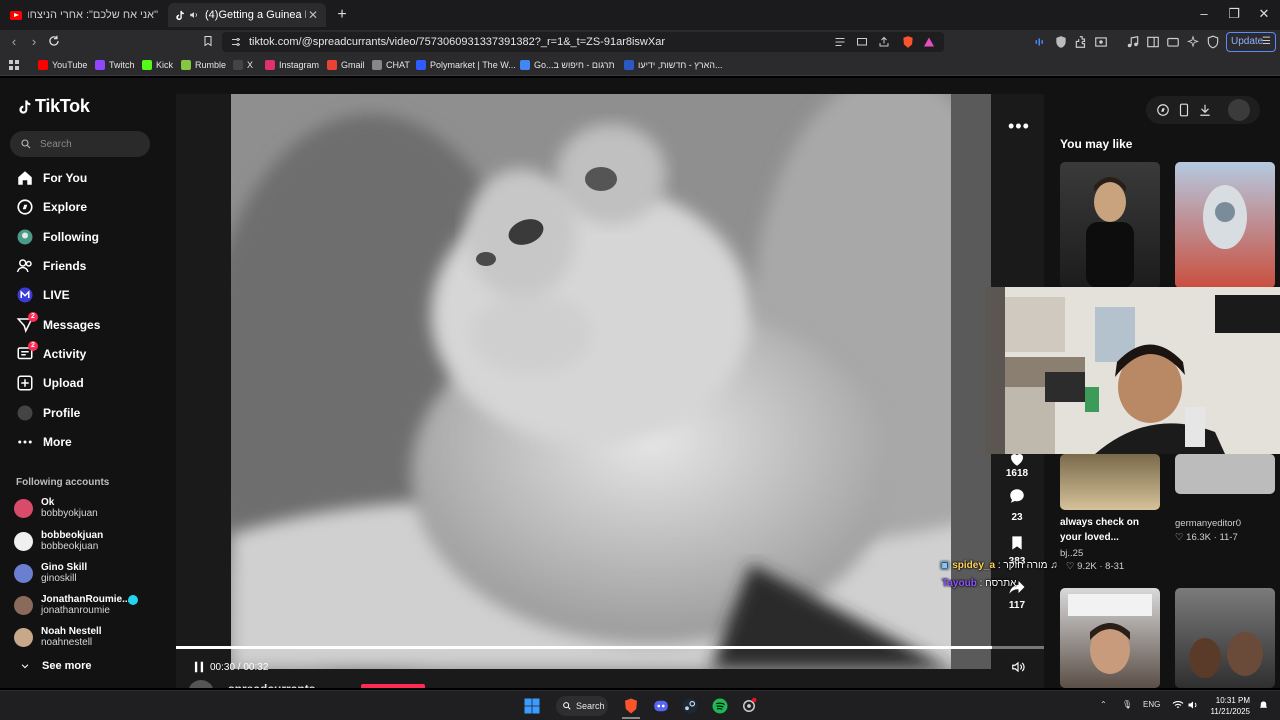  Describe the element at coordinates (69, 513) in the screenshot. I see `account-username: bobbyokjuan` at that location.